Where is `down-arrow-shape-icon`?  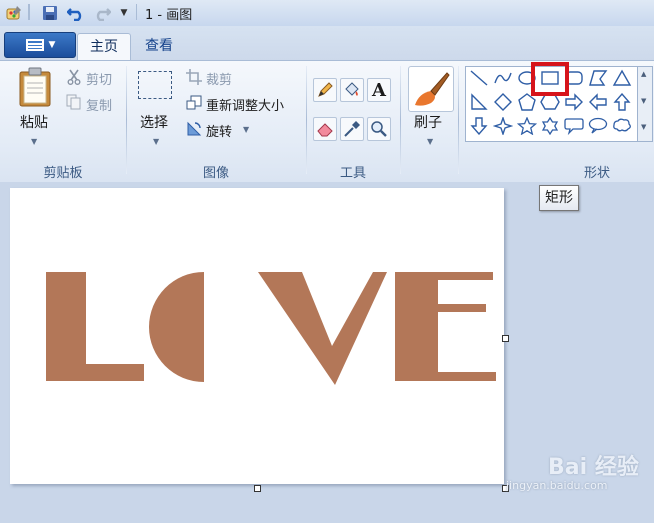
down-arrow-shape-icon is located at coordinates (479, 126).